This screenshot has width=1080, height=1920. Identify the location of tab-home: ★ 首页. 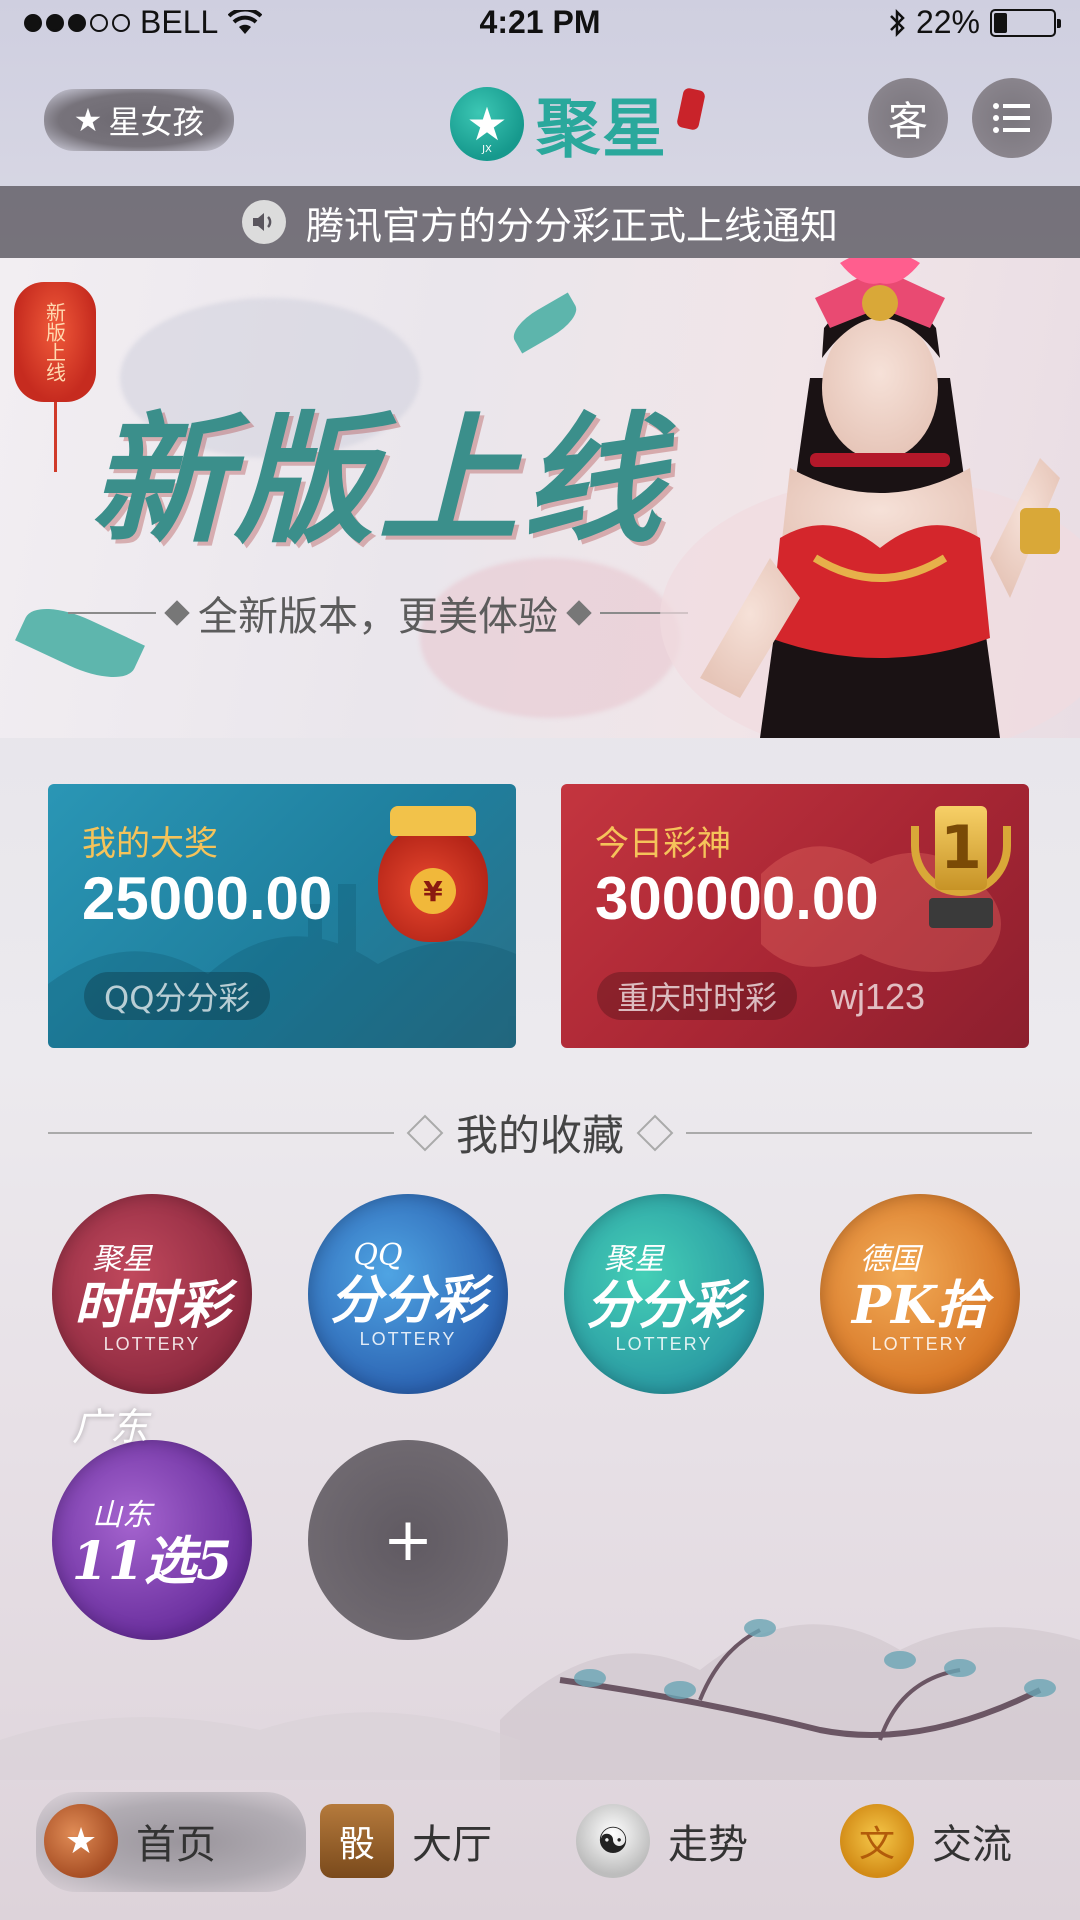
(171, 1841).